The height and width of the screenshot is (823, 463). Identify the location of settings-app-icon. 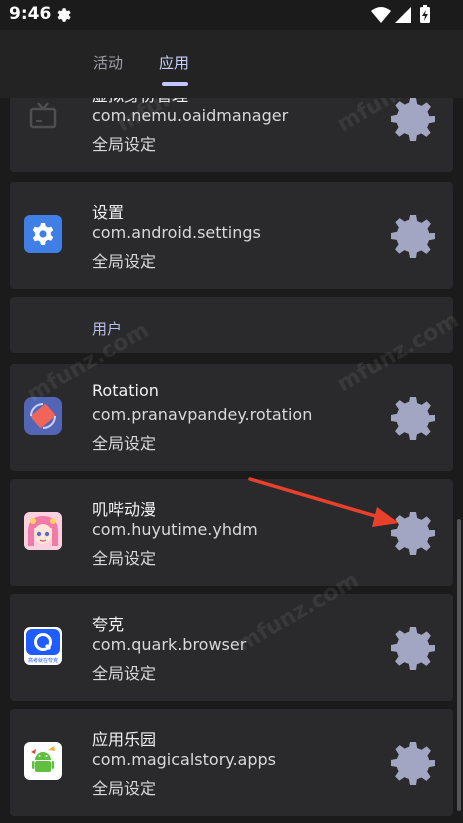
(43, 234).